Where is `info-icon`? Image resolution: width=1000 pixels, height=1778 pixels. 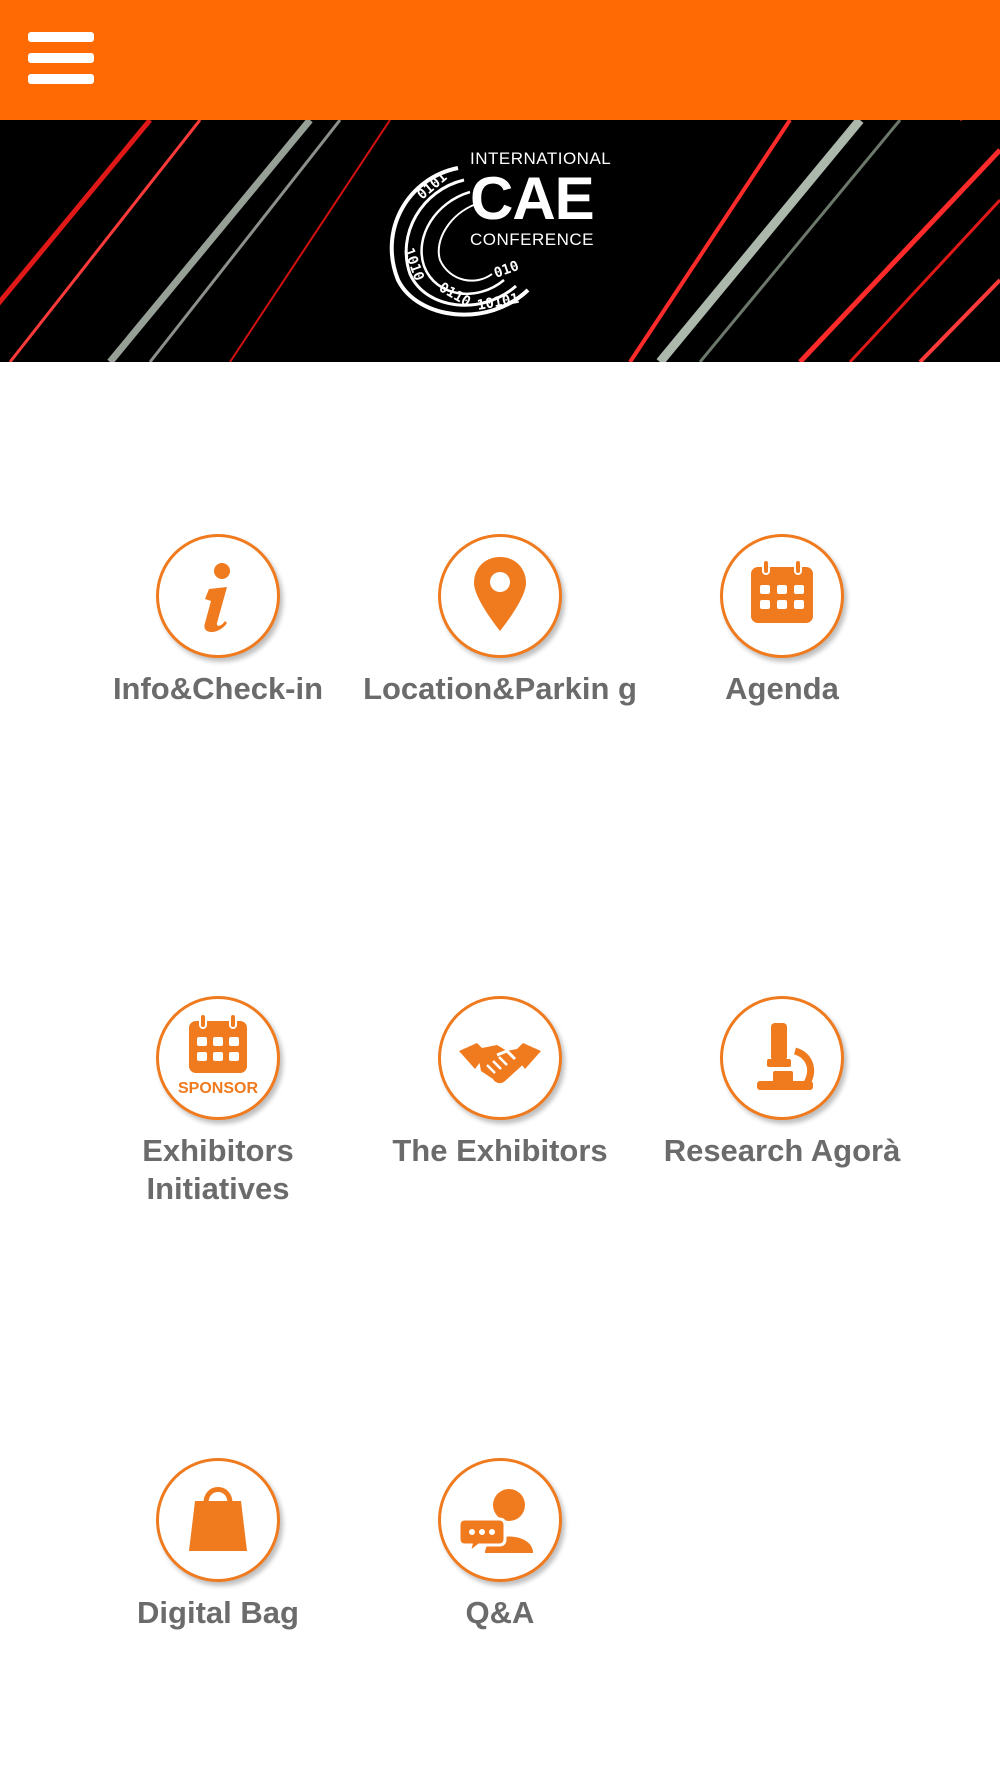 info-icon is located at coordinates (218, 596).